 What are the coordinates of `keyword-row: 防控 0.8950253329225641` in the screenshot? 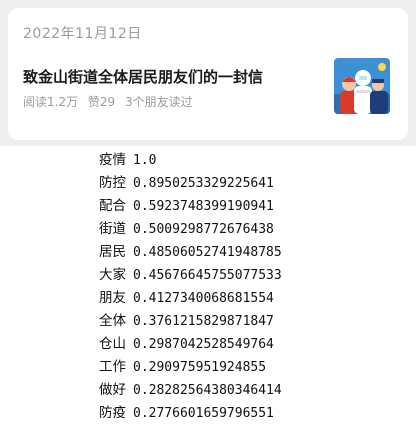 It's located at (249, 183).